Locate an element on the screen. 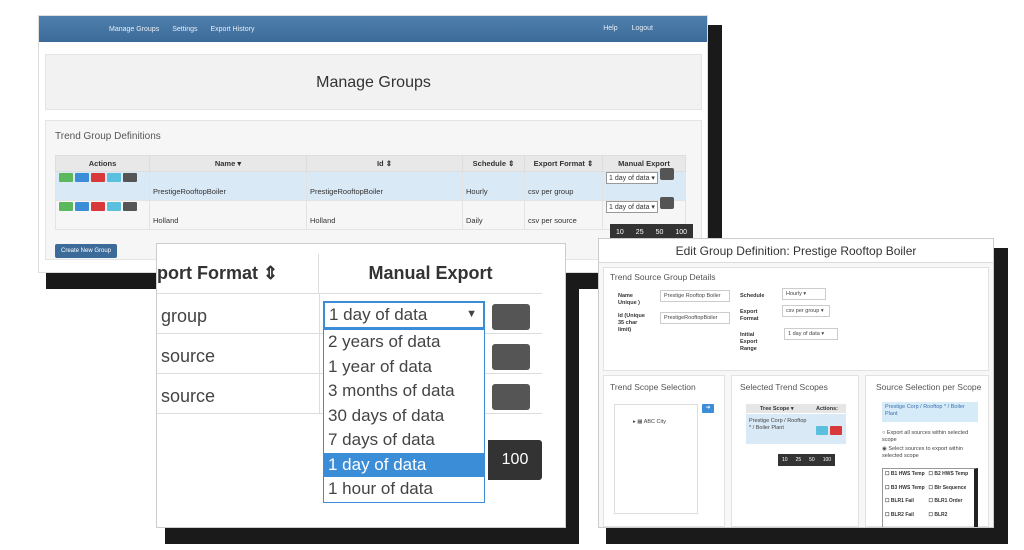 The image size is (1024, 550). option-2-years: 2 years of data is located at coordinates (404, 342).